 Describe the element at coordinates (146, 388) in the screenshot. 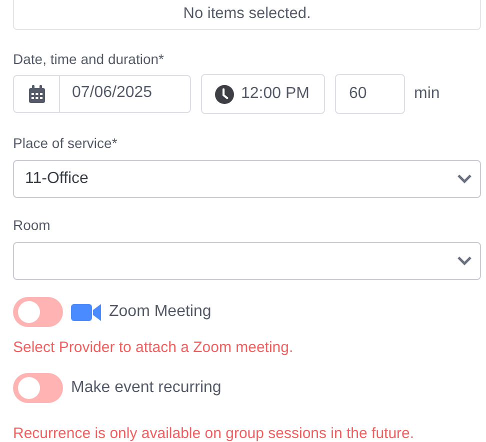

I see `toggle-label: Make event recurring` at that location.